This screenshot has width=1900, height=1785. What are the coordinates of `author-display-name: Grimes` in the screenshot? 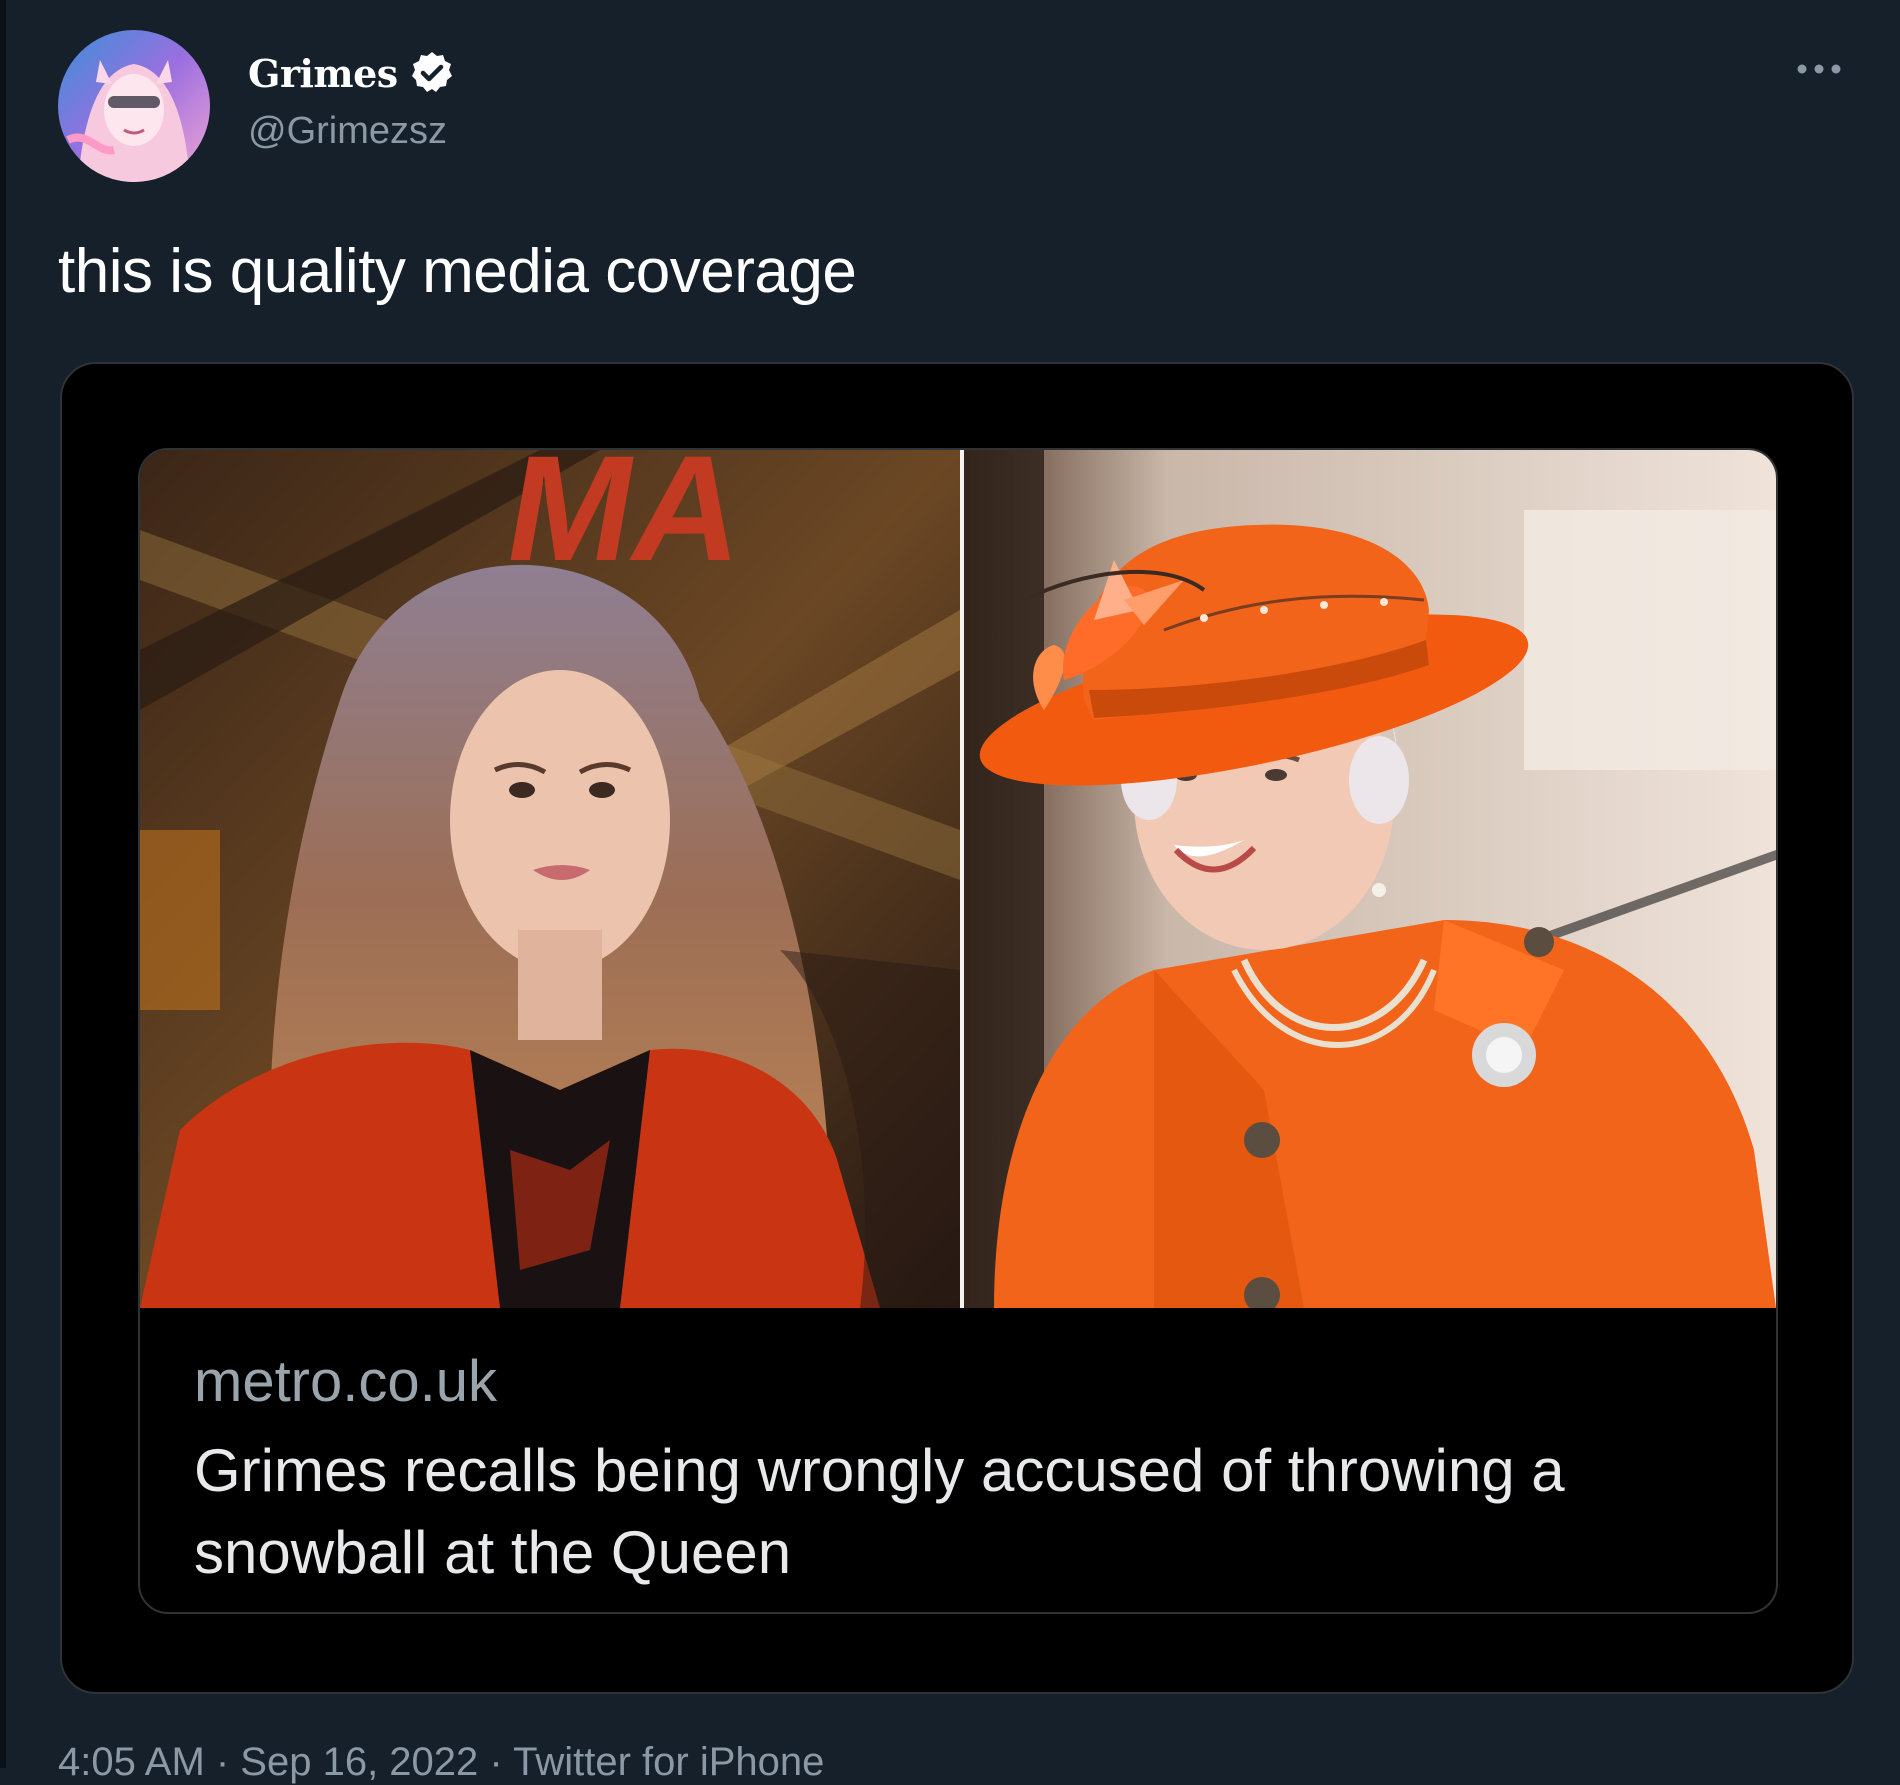 It's located at (323, 73).